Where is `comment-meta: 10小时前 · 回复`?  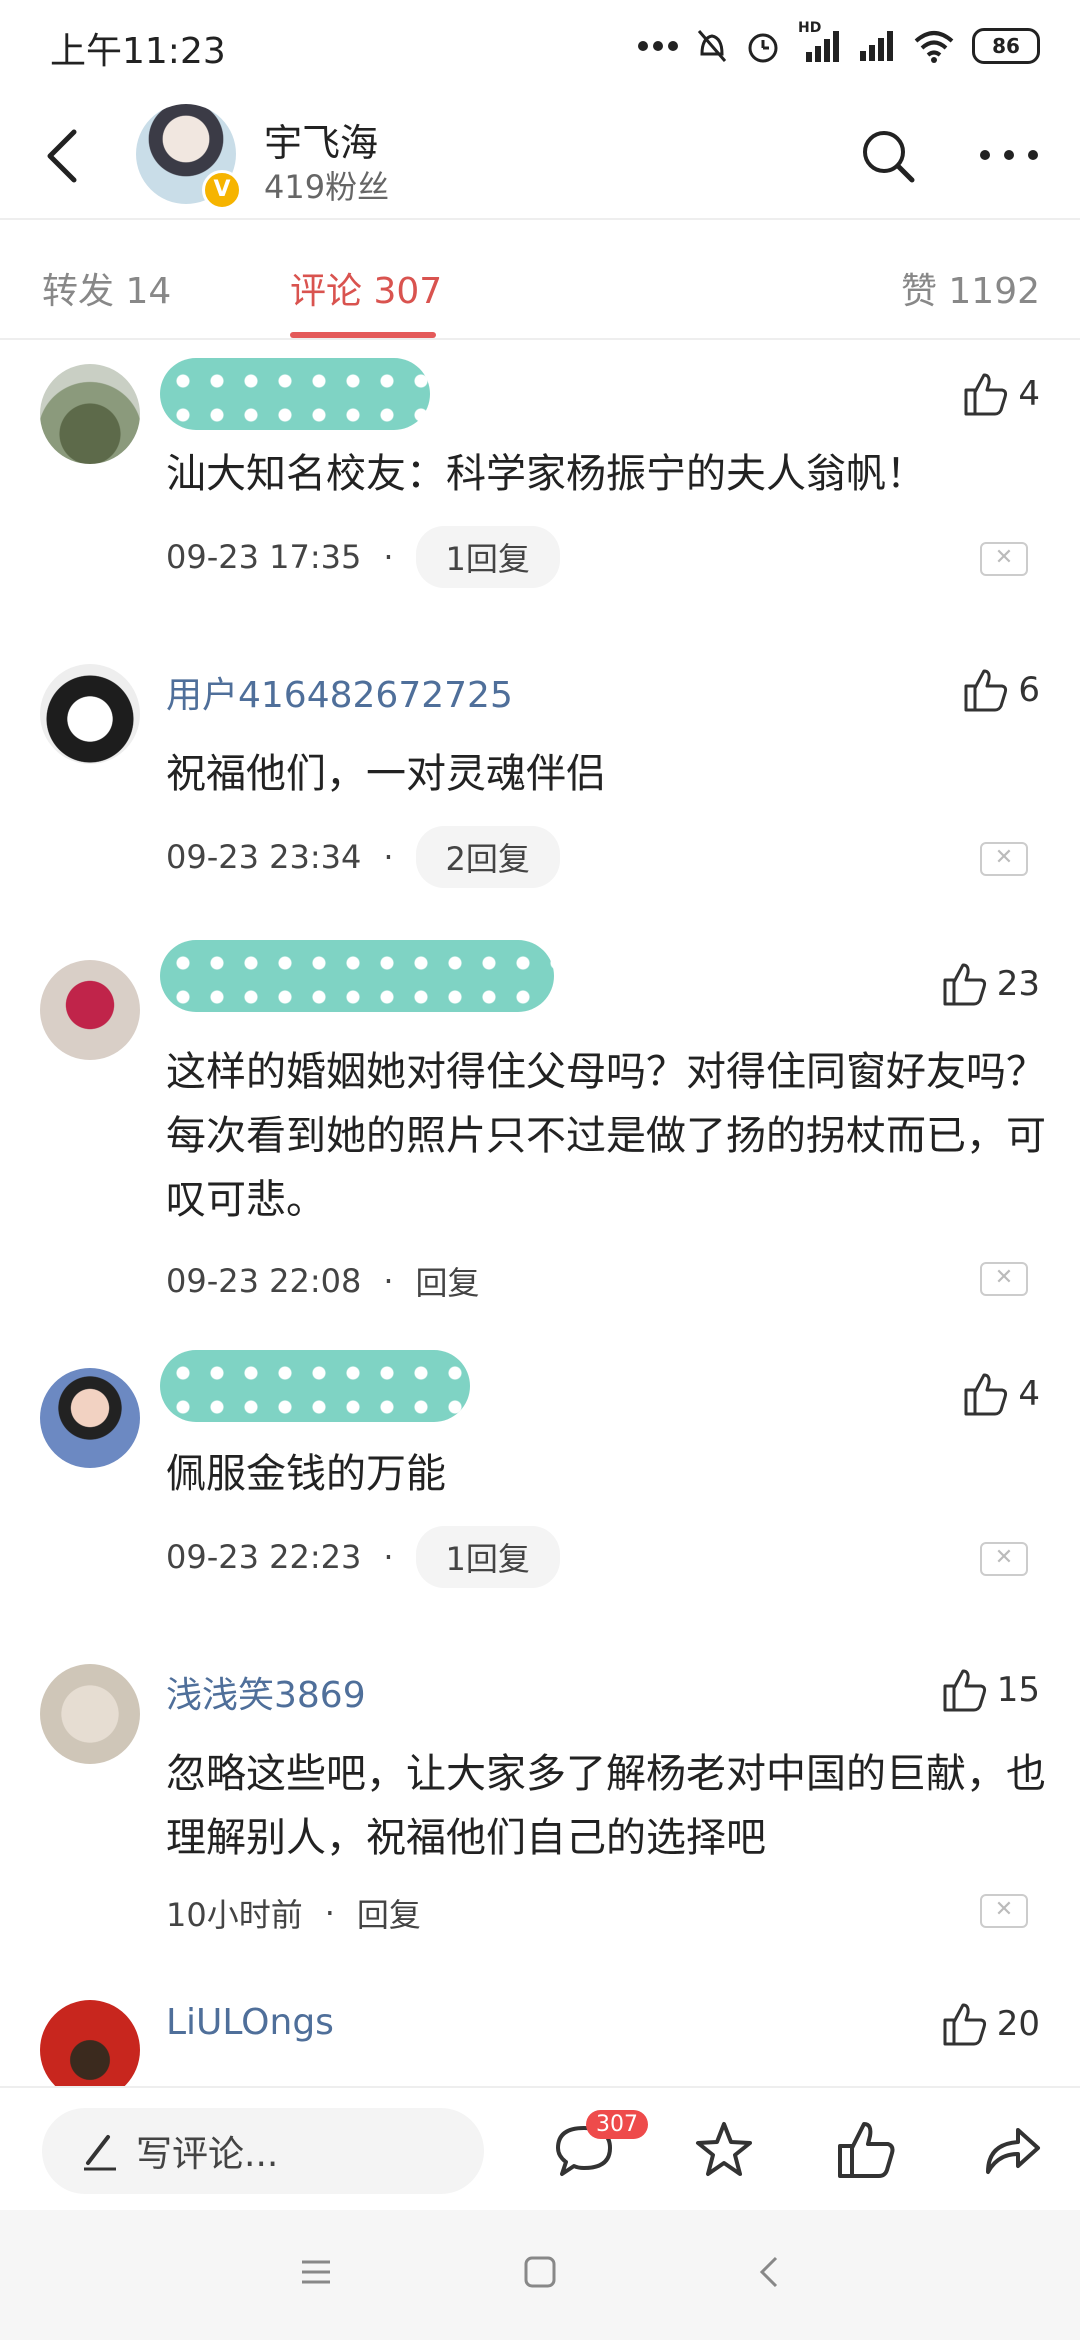 comment-meta: 10小时前 · 回复 is located at coordinates (293, 1913).